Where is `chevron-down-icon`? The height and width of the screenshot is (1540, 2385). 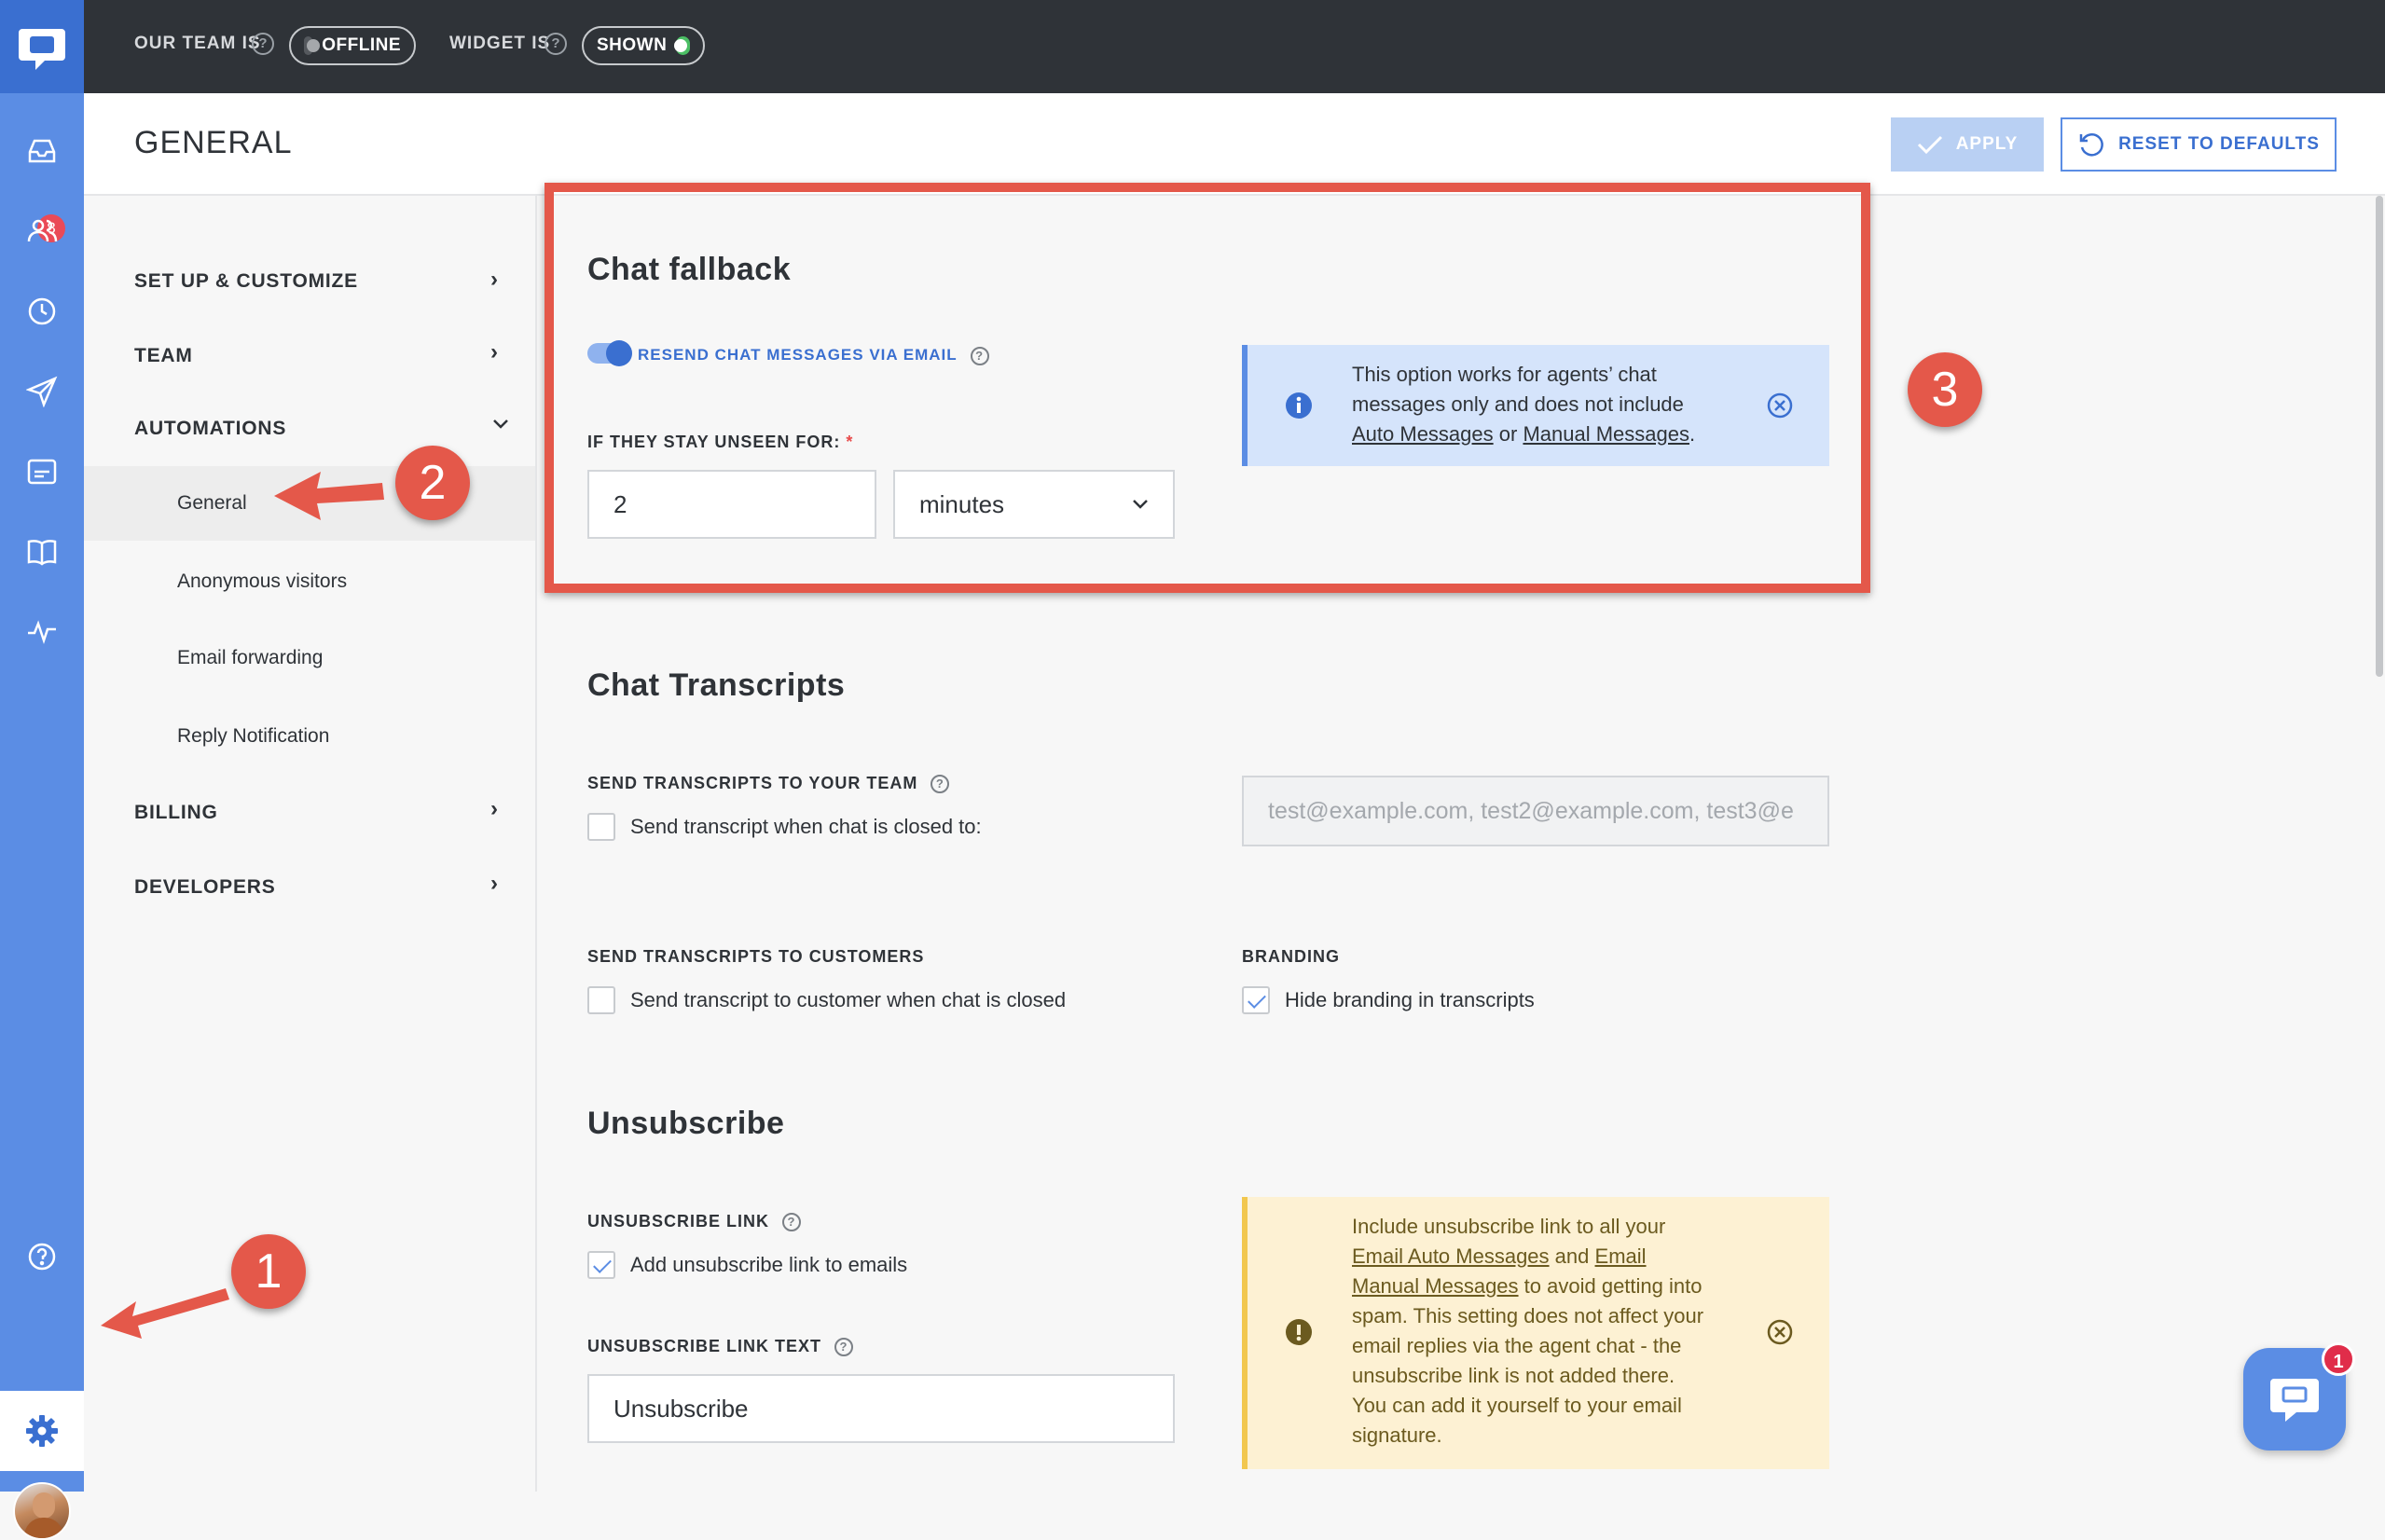 chevron-down-icon is located at coordinates (500, 423).